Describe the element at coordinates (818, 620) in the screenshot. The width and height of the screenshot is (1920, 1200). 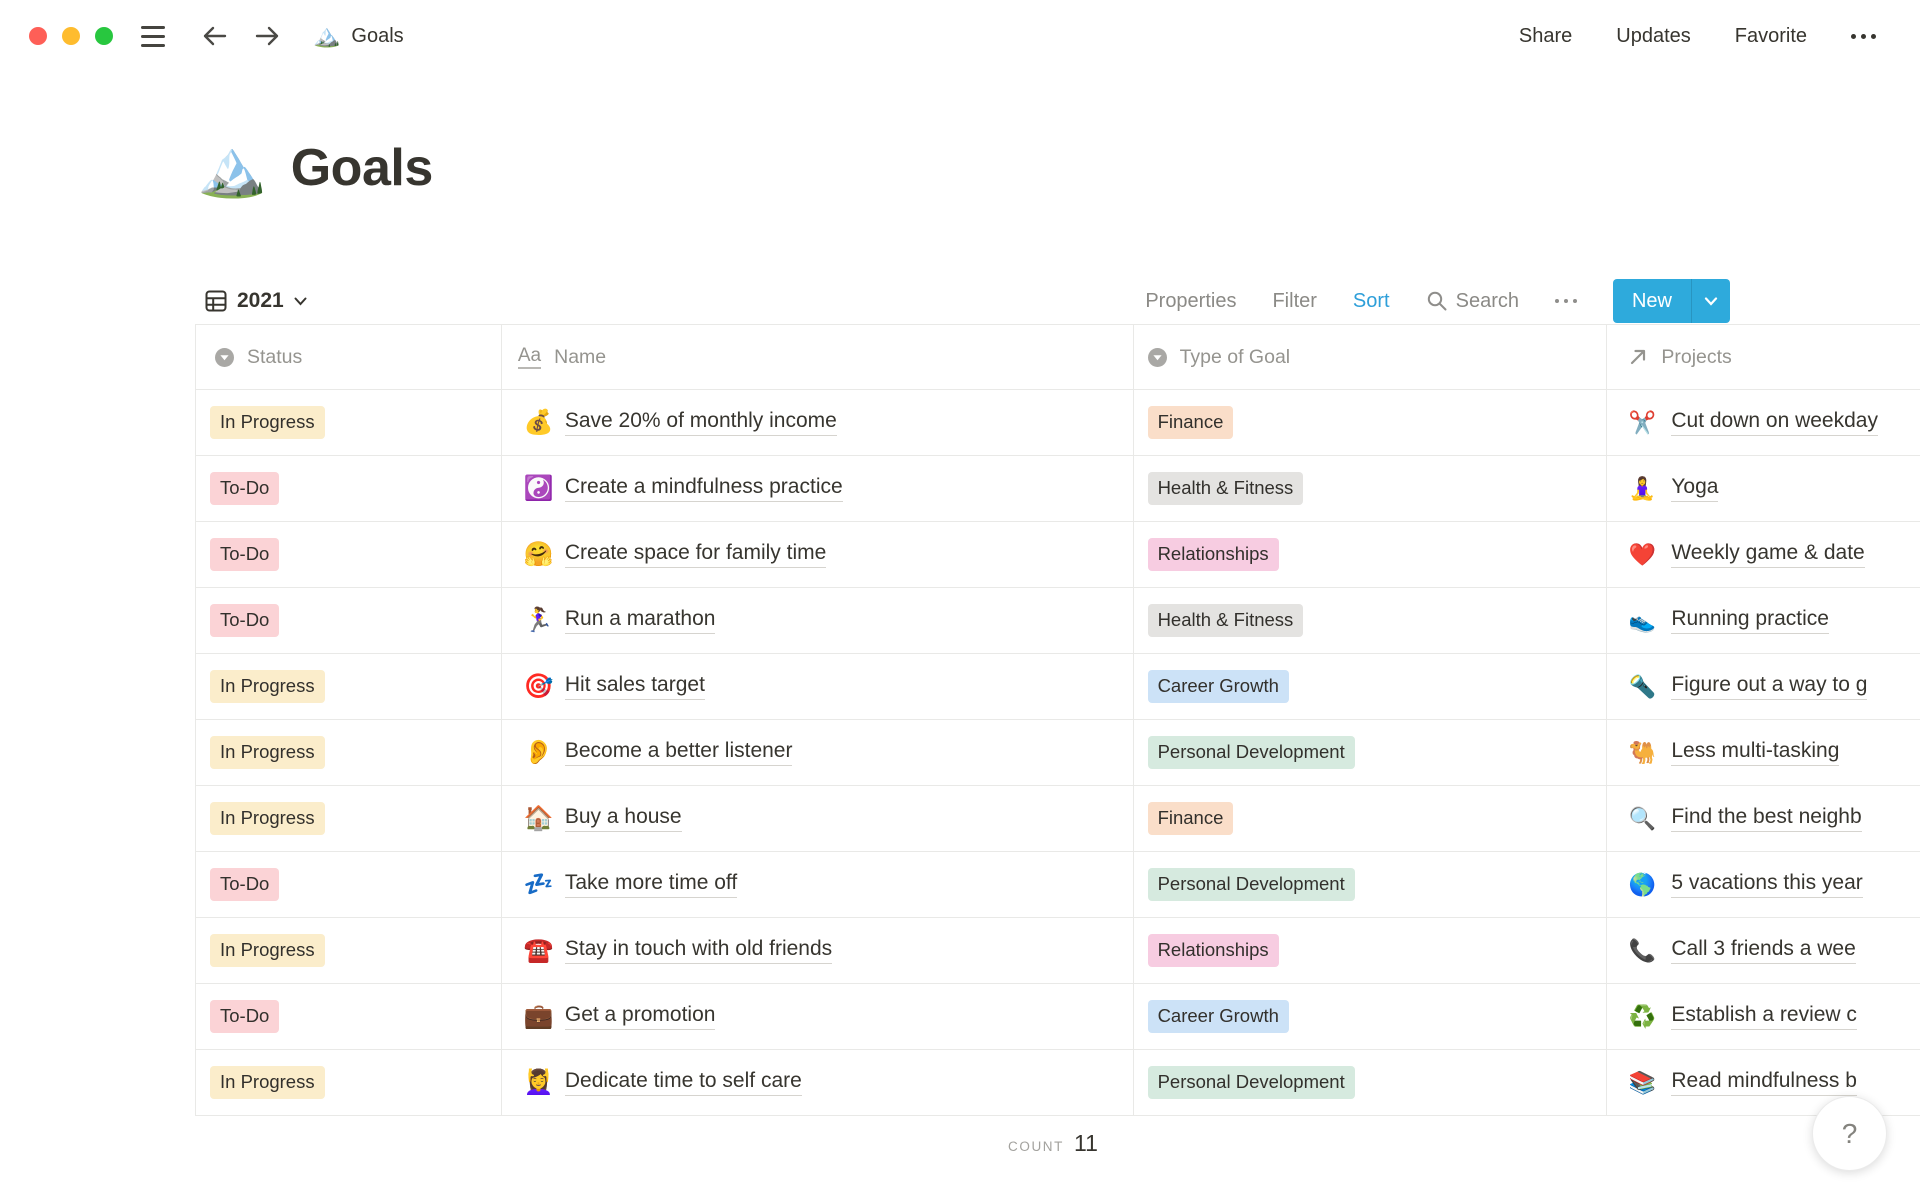
I see `name-cell: 🏃‍♀️ Run a marathon` at that location.